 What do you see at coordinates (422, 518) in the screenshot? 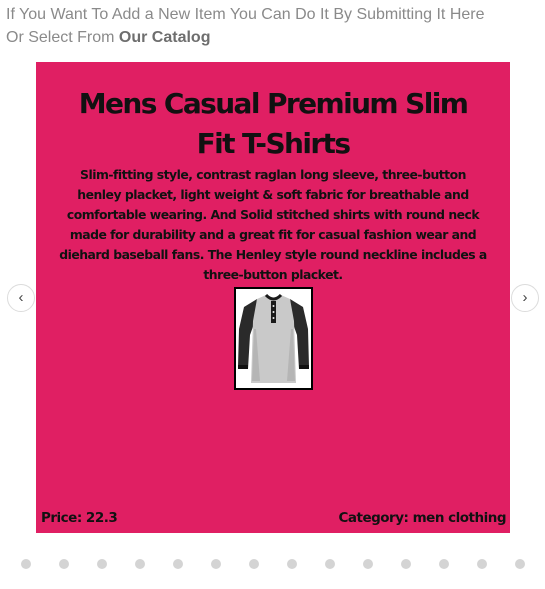
I see `category-label: Category: men clothing` at bounding box center [422, 518].